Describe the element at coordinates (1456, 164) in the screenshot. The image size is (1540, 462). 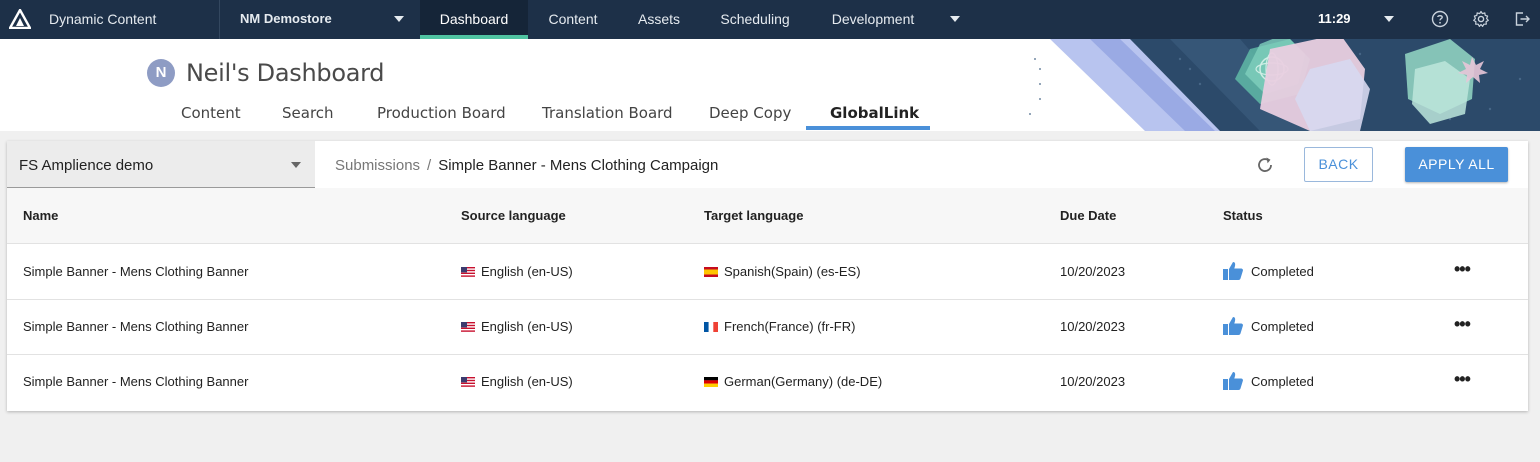
I see `apply-all-button: APPLY ALL` at that location.